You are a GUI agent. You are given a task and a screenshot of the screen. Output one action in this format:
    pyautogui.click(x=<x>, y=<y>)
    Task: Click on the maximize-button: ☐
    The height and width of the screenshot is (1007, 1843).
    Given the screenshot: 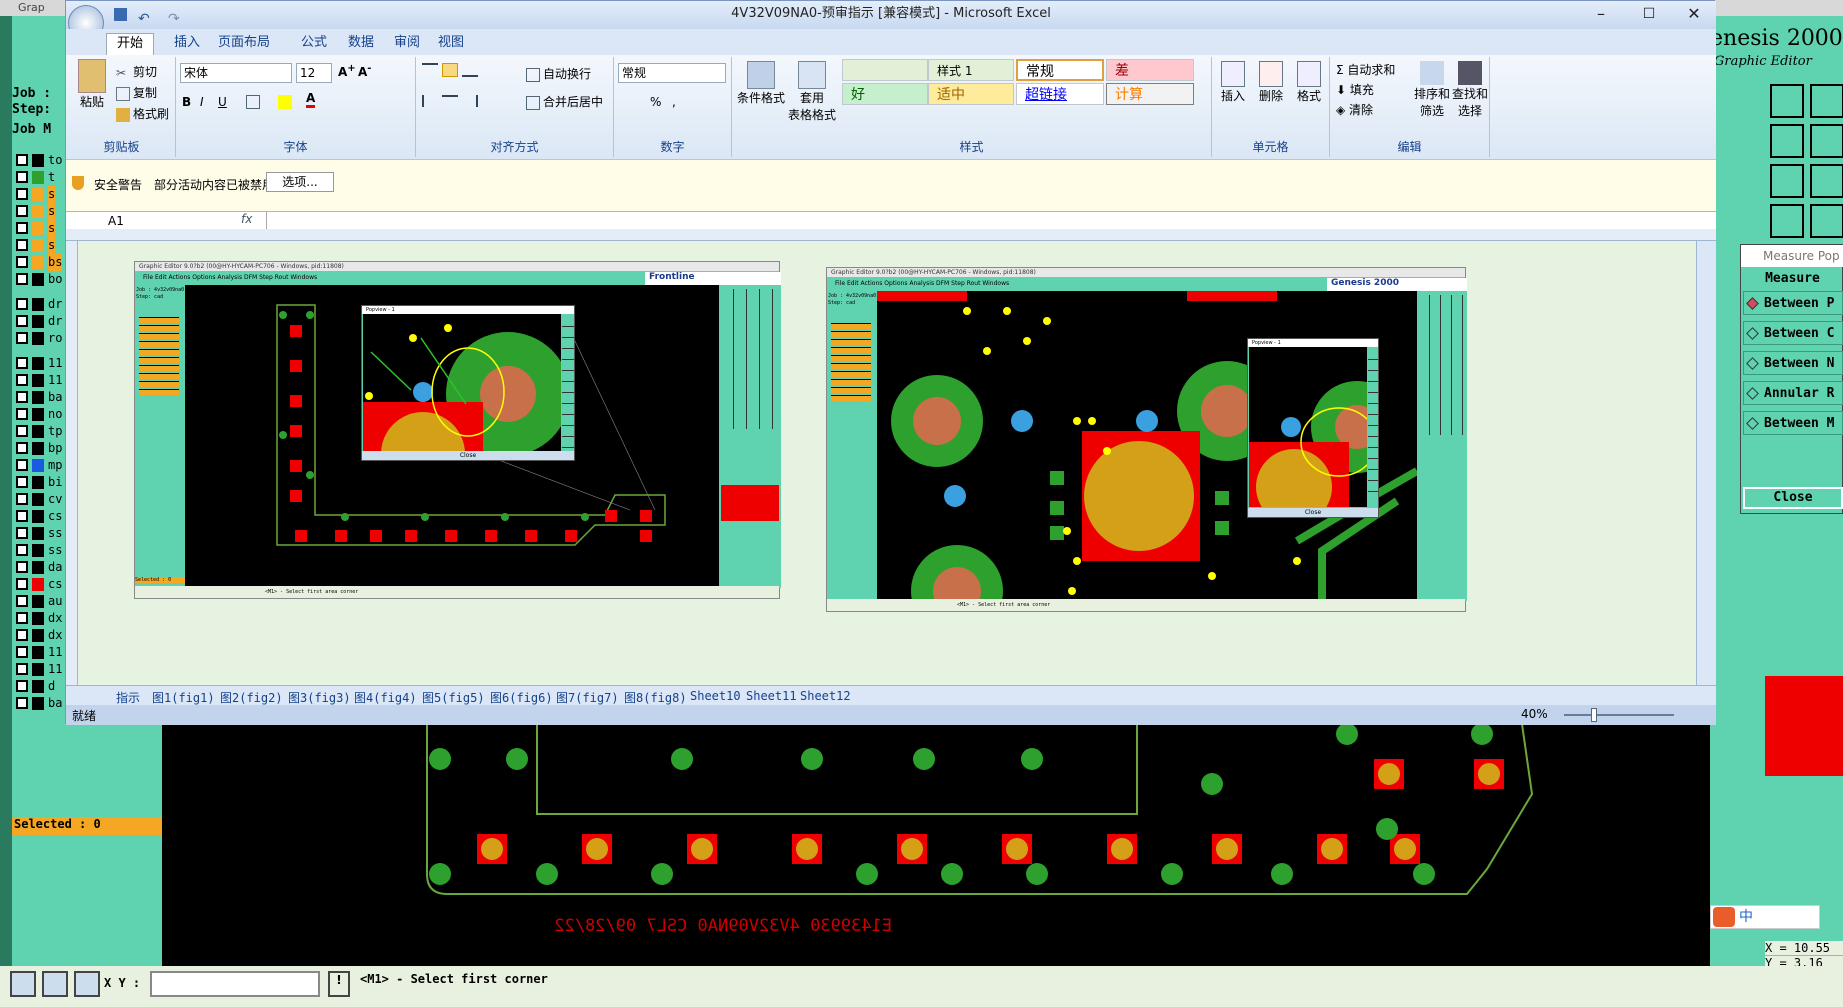 What is the action you would take?
    pyautogui.click(x=1649, y=14)
    